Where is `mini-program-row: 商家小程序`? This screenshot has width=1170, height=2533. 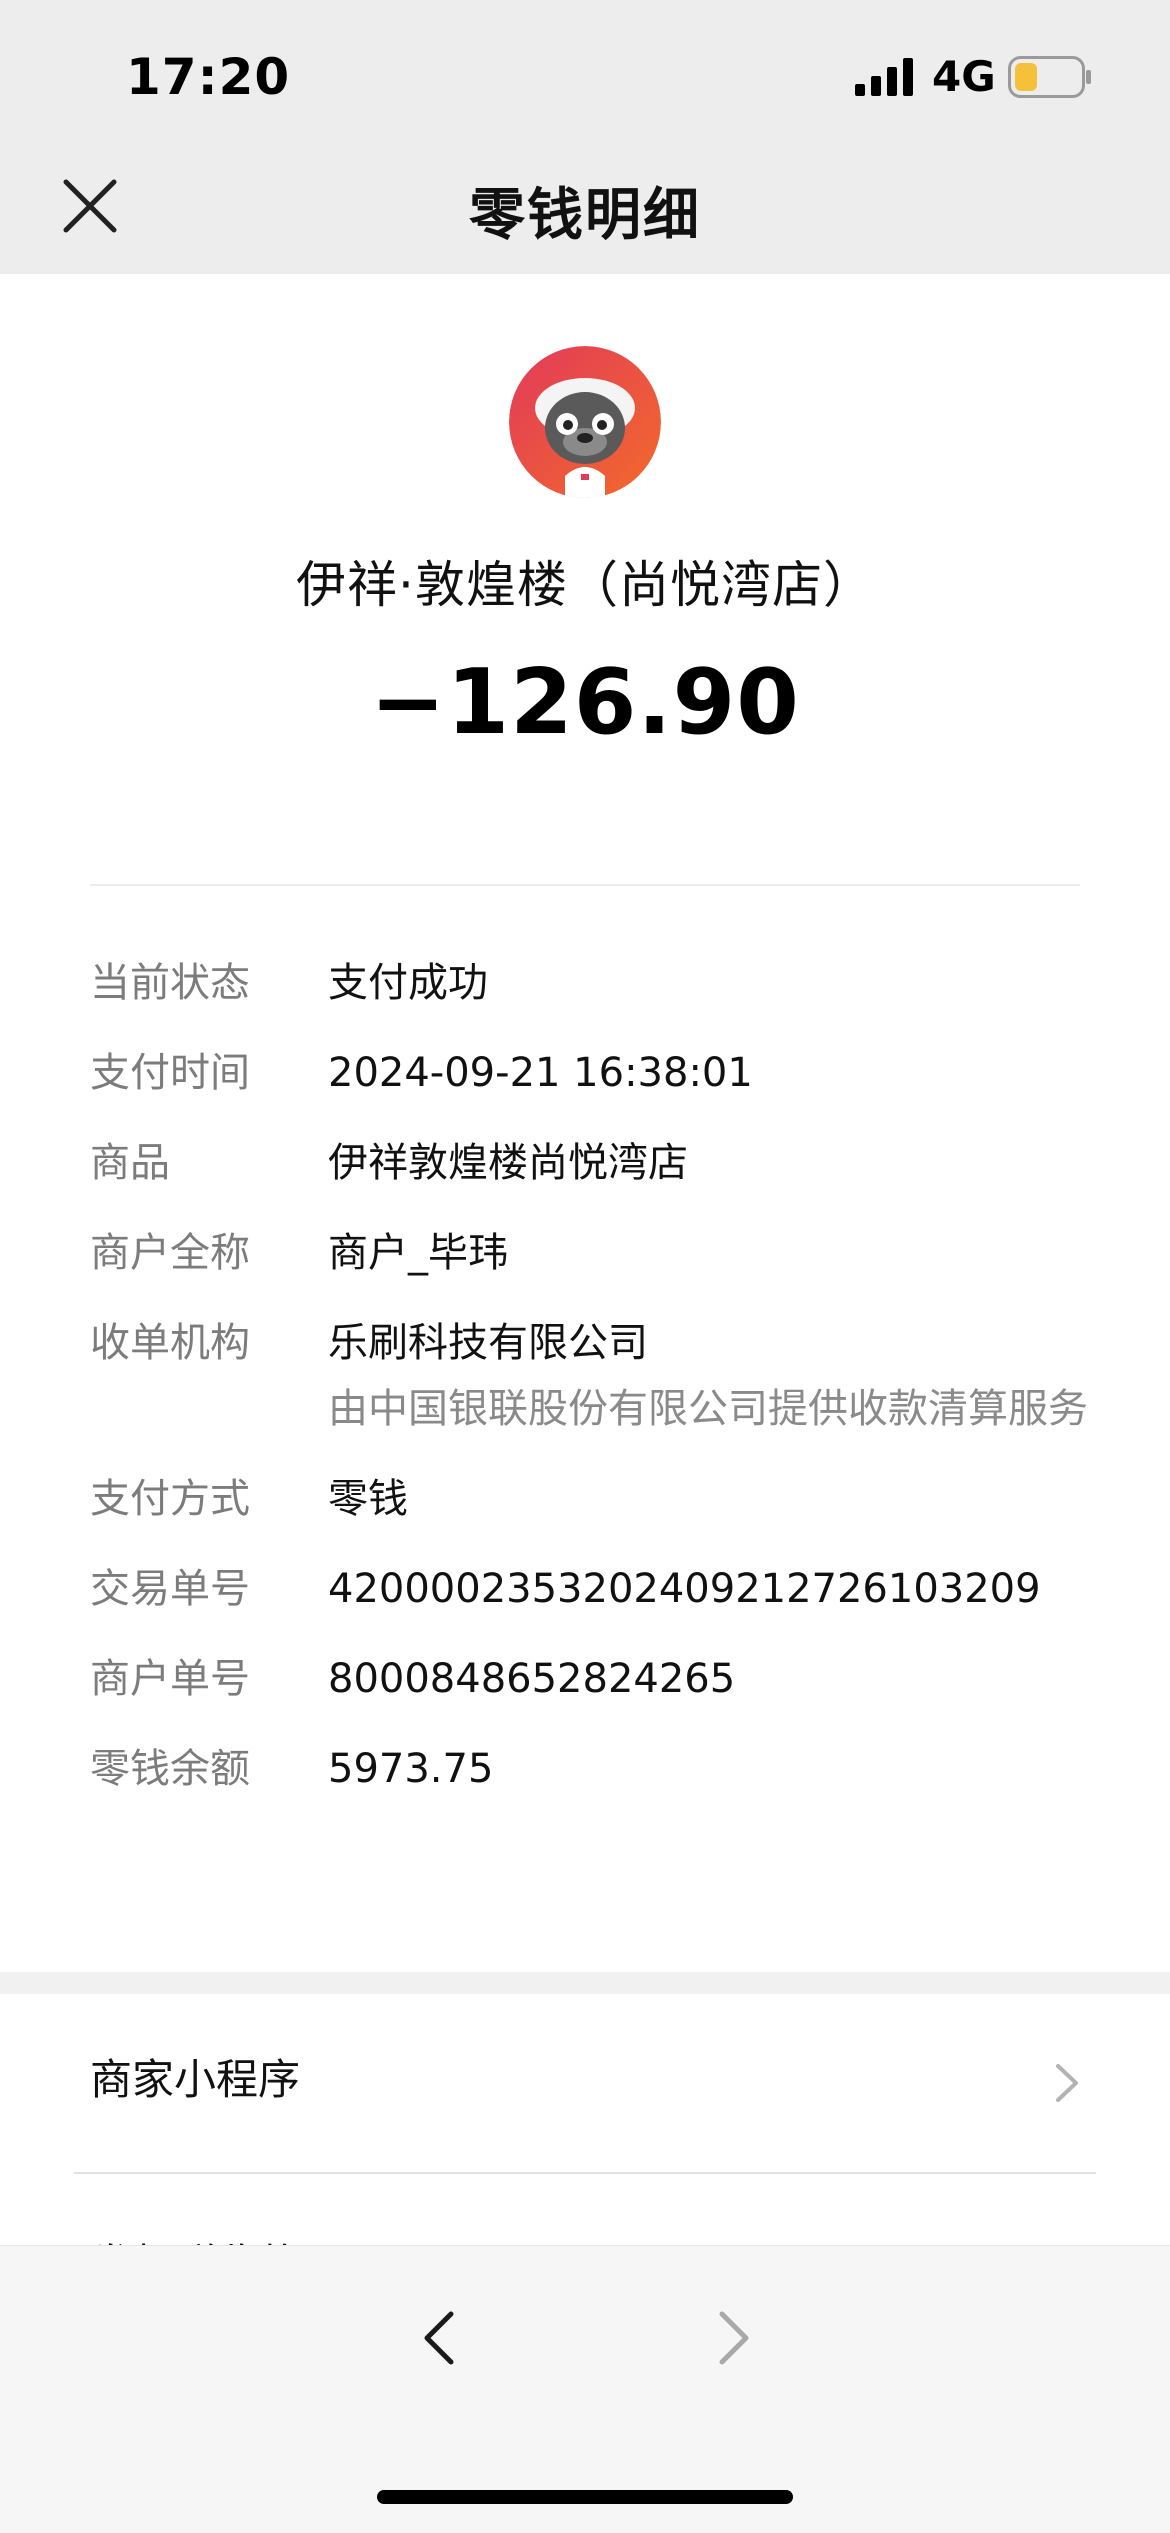 mini-program-row: 商家小程序 is located at coordinates (590, 2080).